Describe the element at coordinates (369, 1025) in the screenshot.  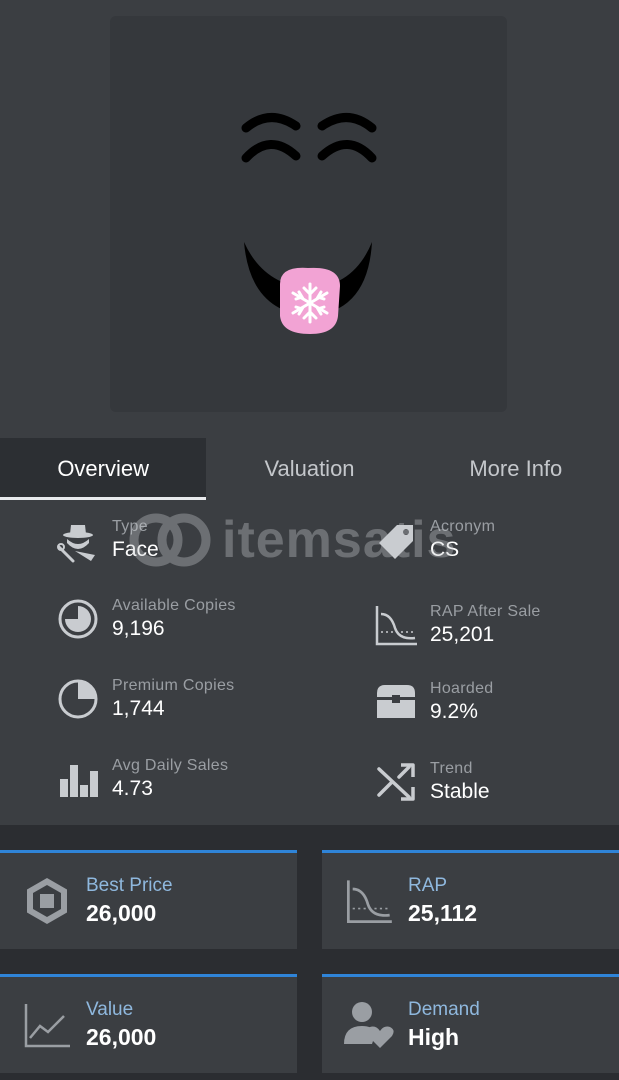
I see `user-heart-icon` at that location.